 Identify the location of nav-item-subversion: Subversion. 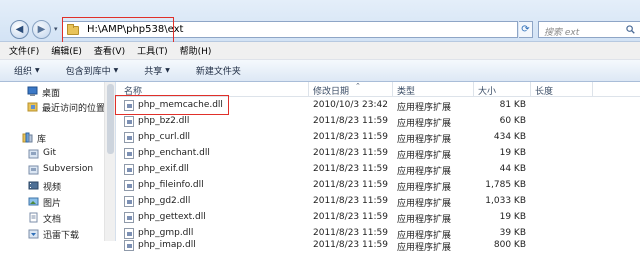
(52, 169).